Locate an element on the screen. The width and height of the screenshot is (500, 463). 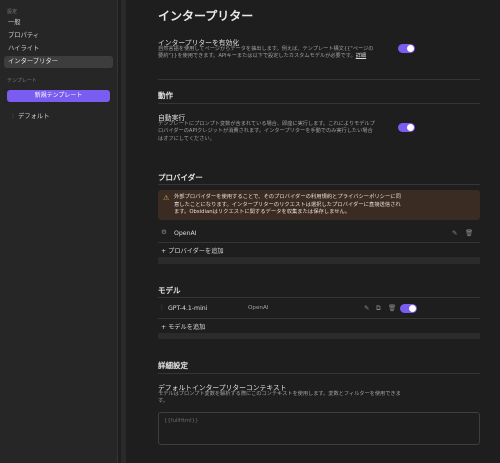
add-provider-button: + プロバイダーを追加 is located at coordinates (192, 250).